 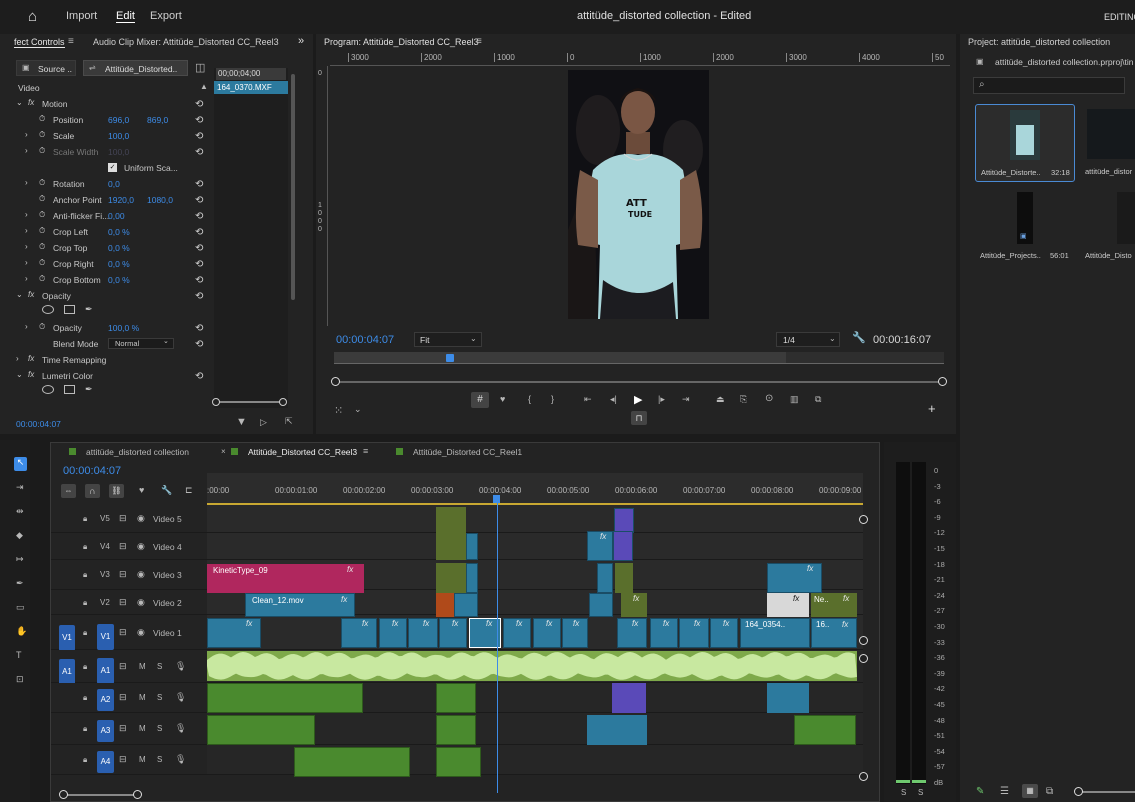 I want to click on mini-timeline-bar, so click(x=639, y=358).